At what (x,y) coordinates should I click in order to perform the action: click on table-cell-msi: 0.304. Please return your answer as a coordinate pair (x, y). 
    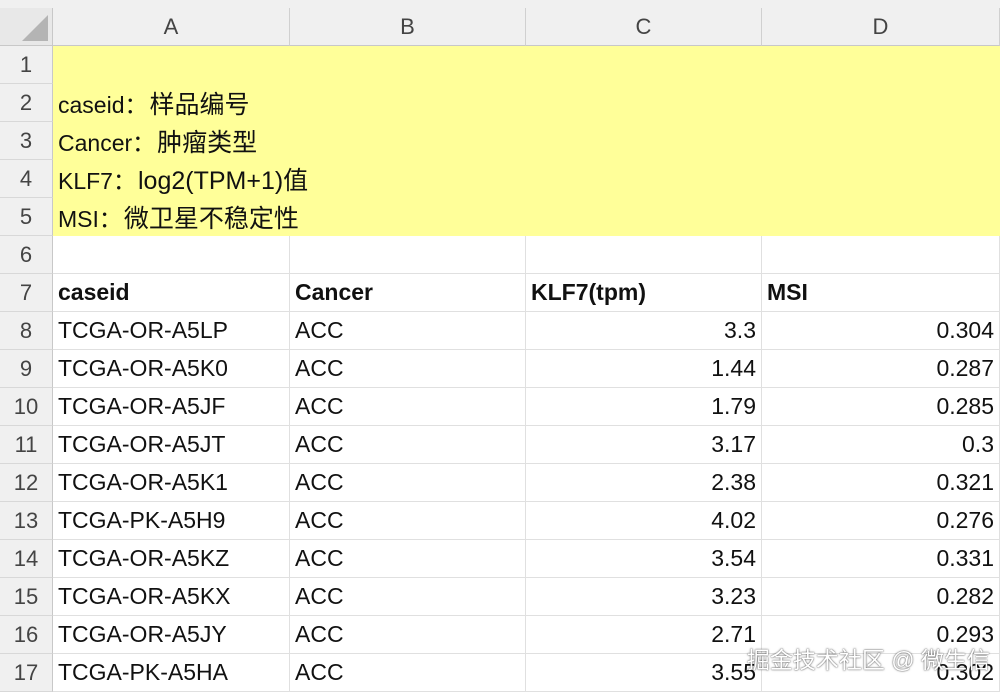
    Looking at the image, I should click on (881, 331).